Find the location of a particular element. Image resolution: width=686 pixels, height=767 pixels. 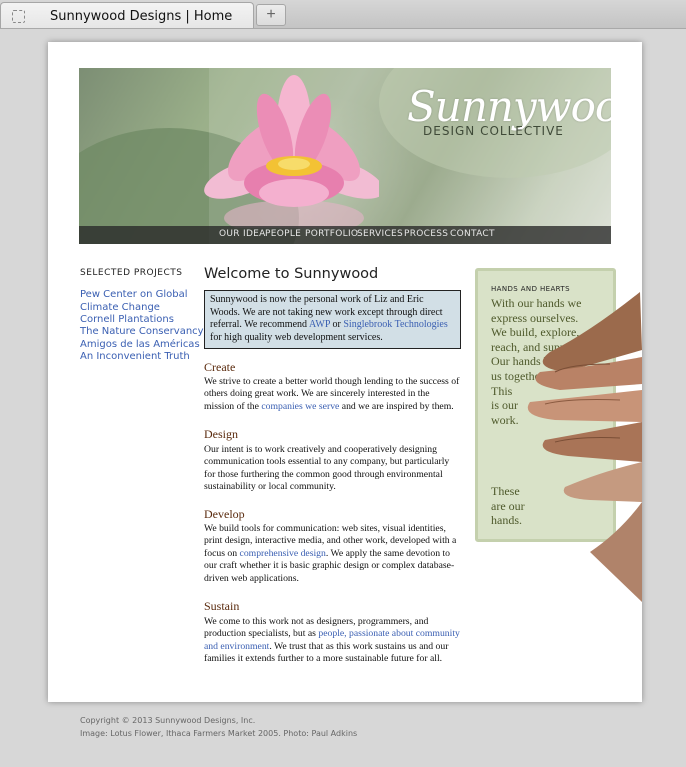

tab-bar: Sunnywood Designs | Home + is located at coordinates (343, 14).